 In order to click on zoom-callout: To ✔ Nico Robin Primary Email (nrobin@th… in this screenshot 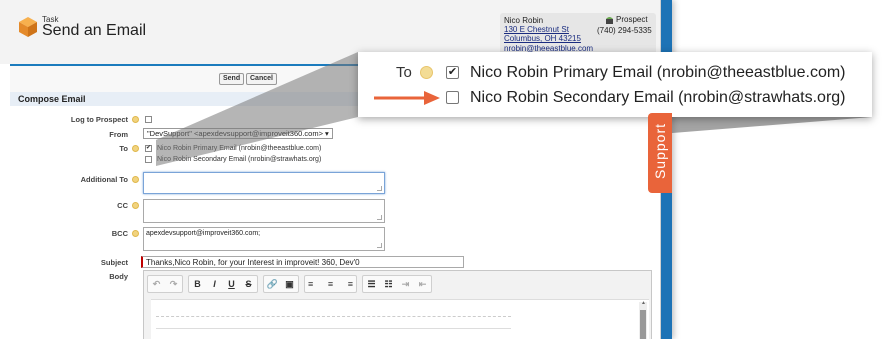, I will do `click(615, 84)`.